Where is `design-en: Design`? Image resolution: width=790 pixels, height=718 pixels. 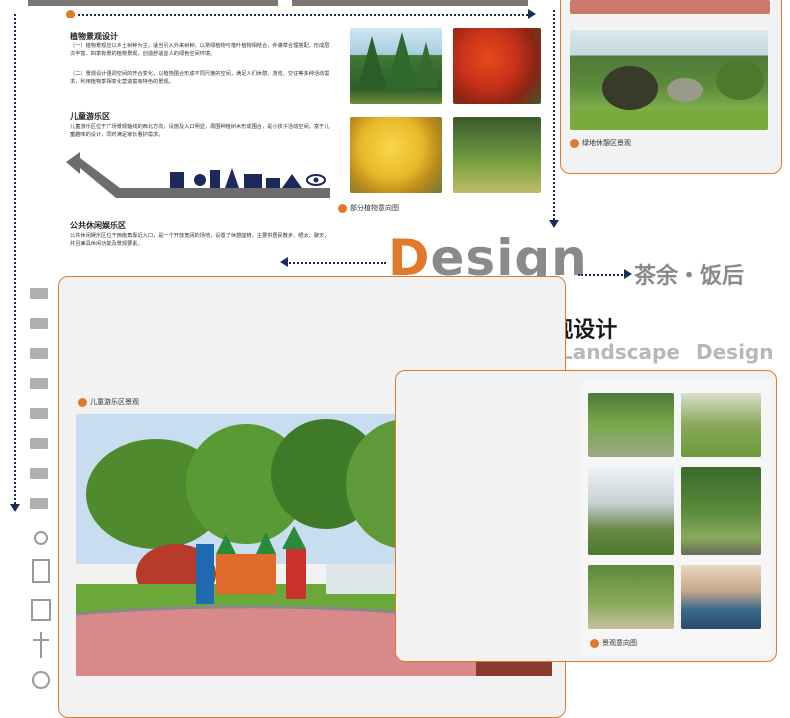 design-en: Design is located at coordinates (735, 352).